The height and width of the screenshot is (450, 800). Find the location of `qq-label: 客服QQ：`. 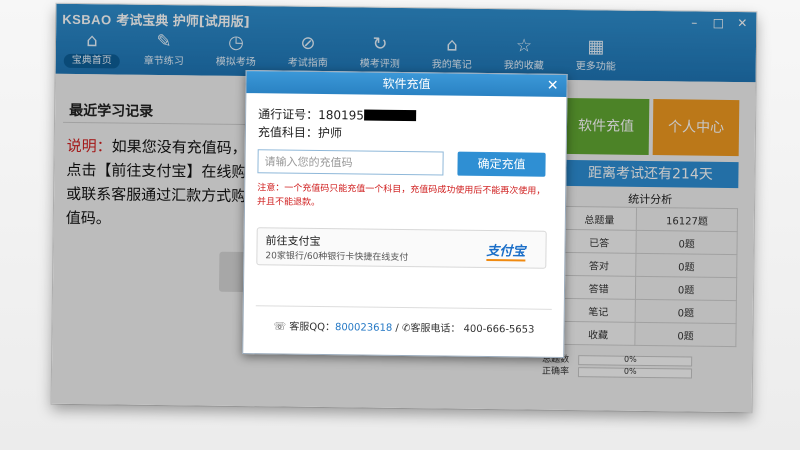

qq-label: 客服QQ： is located at coordinates (312, 327).